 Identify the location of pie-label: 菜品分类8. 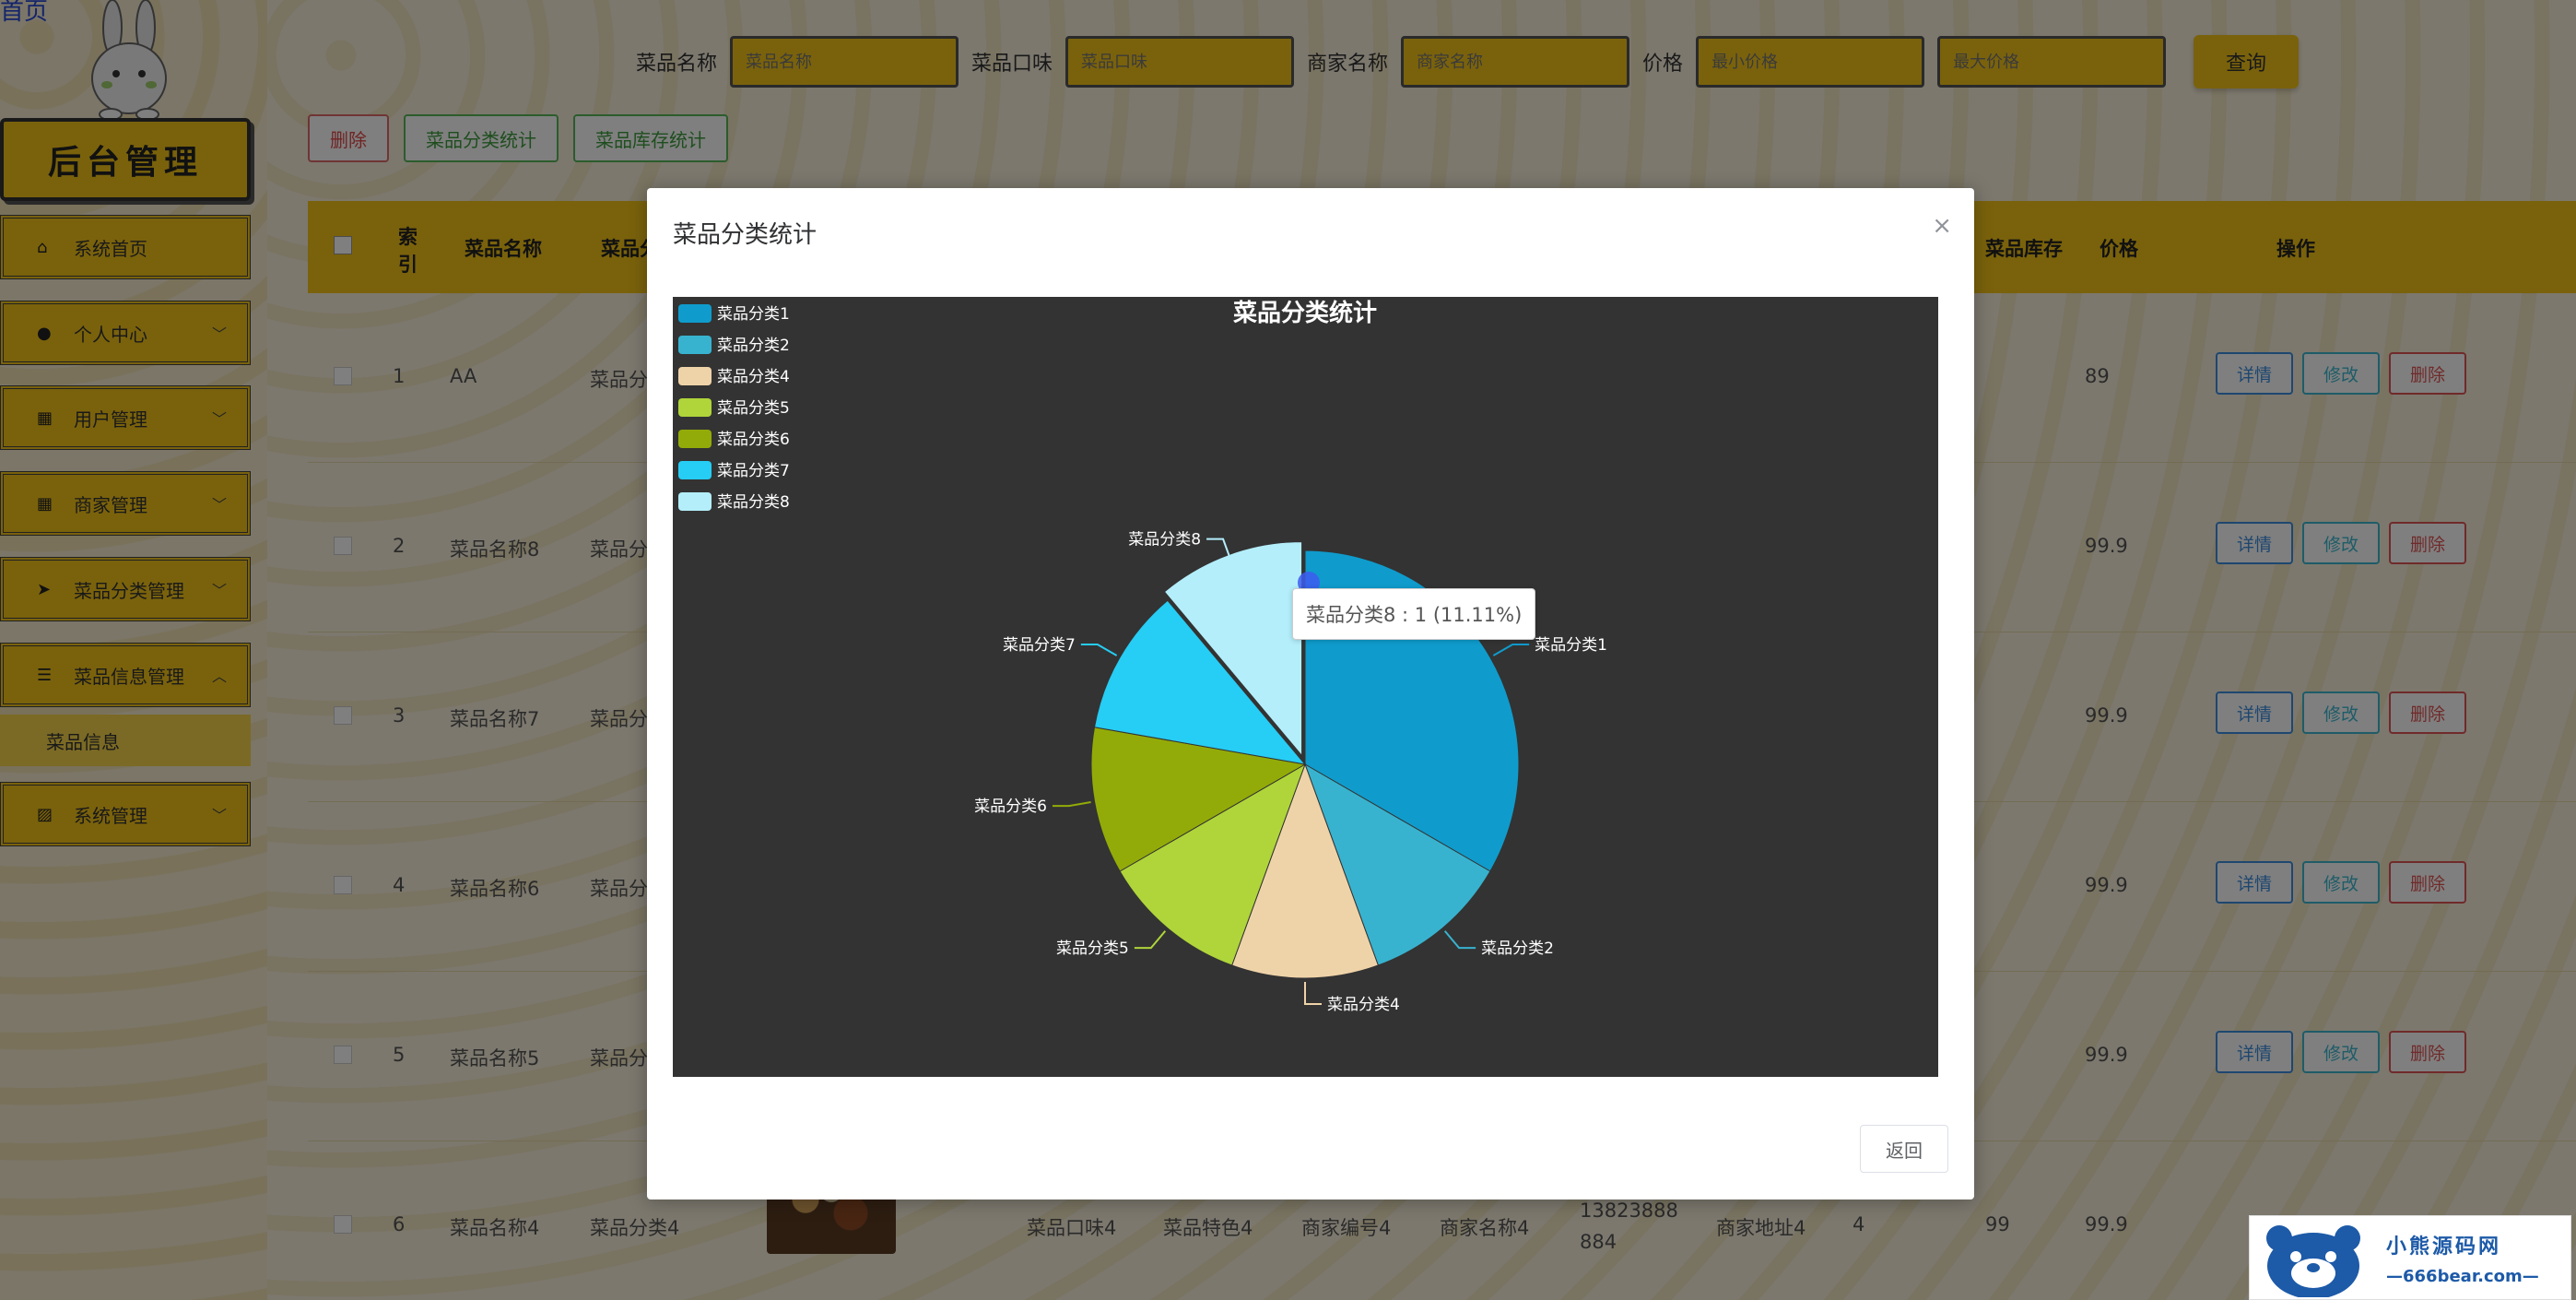
(1164, 540).